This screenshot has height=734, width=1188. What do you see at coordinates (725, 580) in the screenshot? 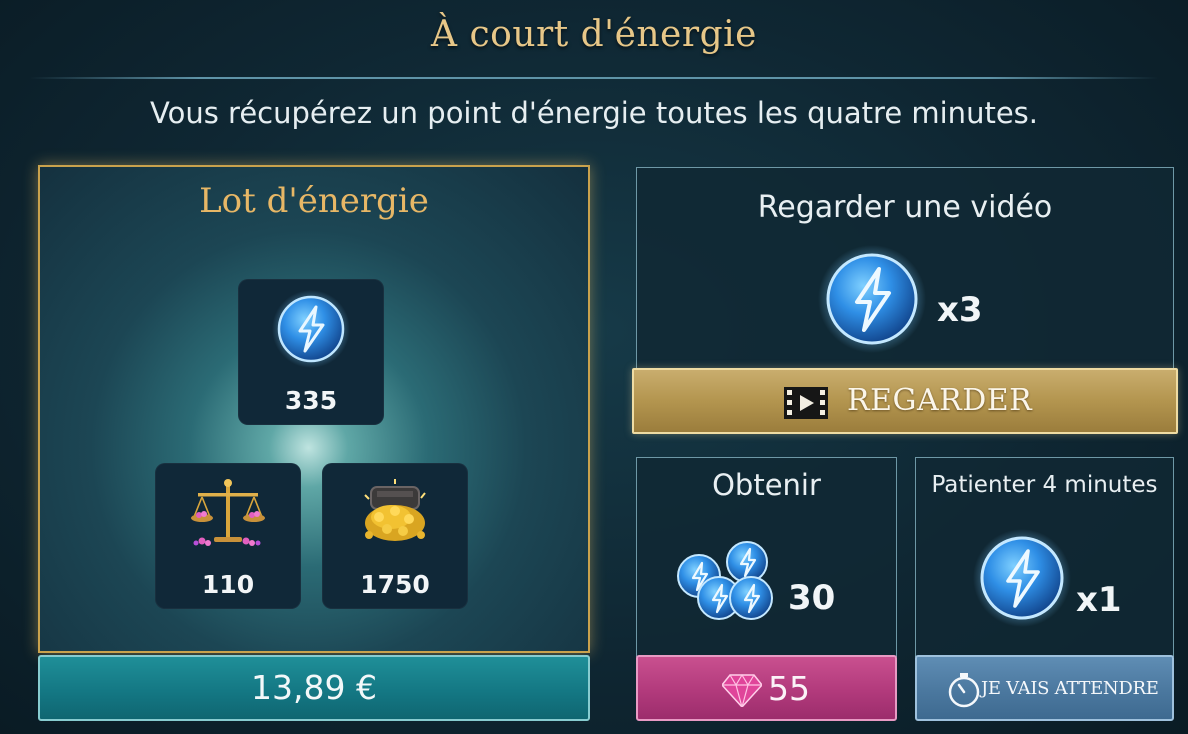
I see `energy-orb-stack-icon` at bounding box center [725, 580].